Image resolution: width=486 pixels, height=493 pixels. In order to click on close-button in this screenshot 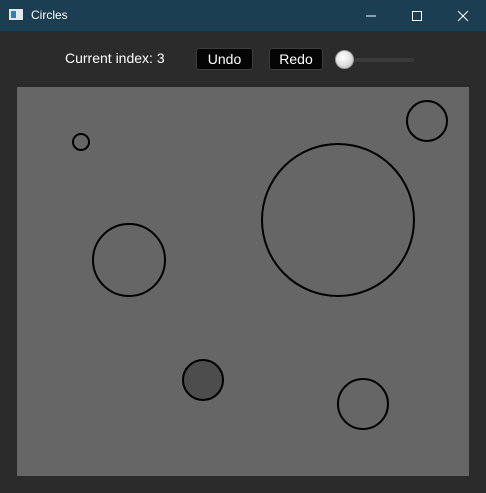, I will do `click(463, 15)`.